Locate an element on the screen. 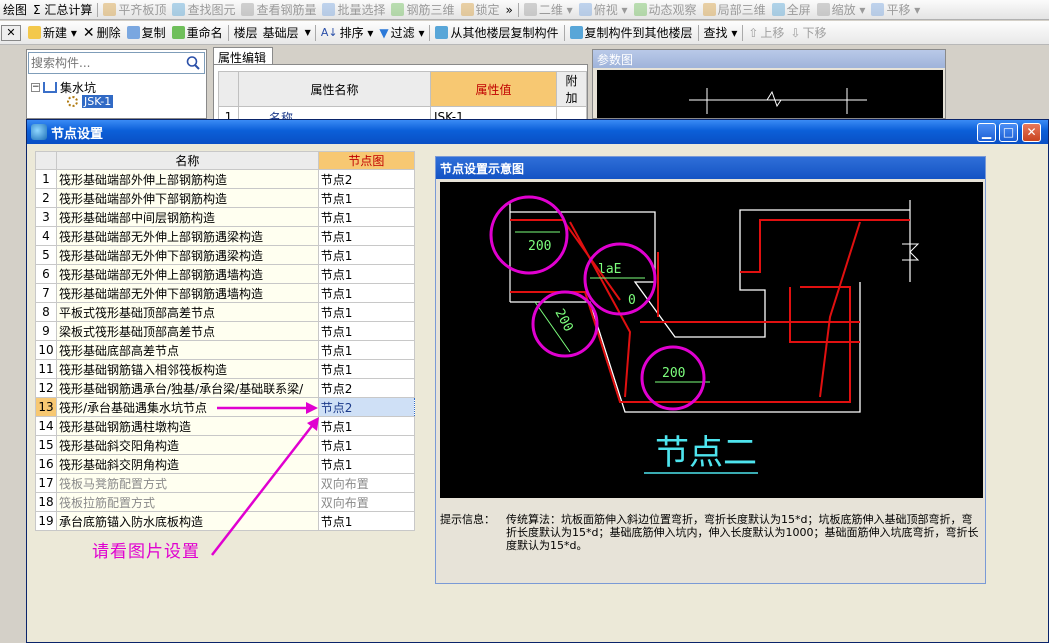 Image resolution: width=1049 pixels, height=643 pixels. toolbar-item: 锁定 is located at coordinates (480, 10).